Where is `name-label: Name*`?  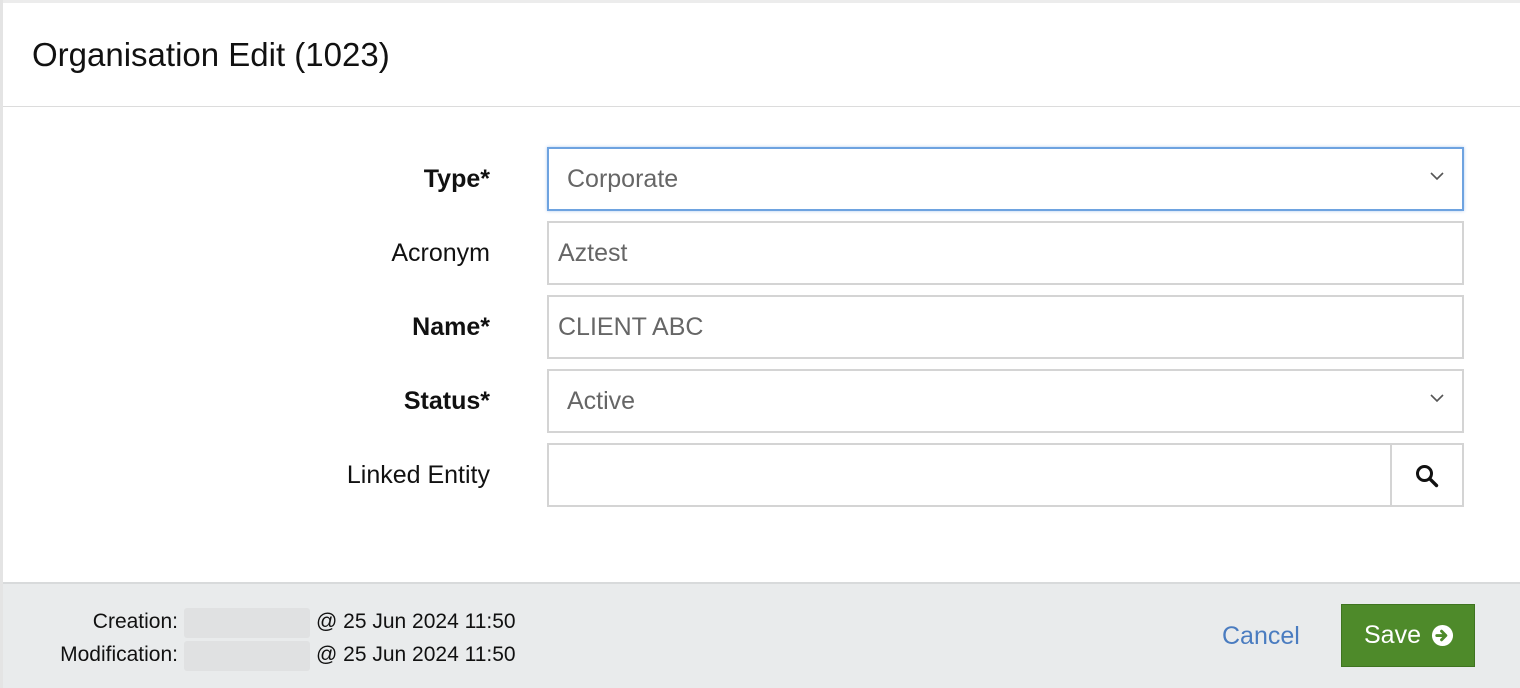
name-label: Name* is located at coordinates (451, 327).